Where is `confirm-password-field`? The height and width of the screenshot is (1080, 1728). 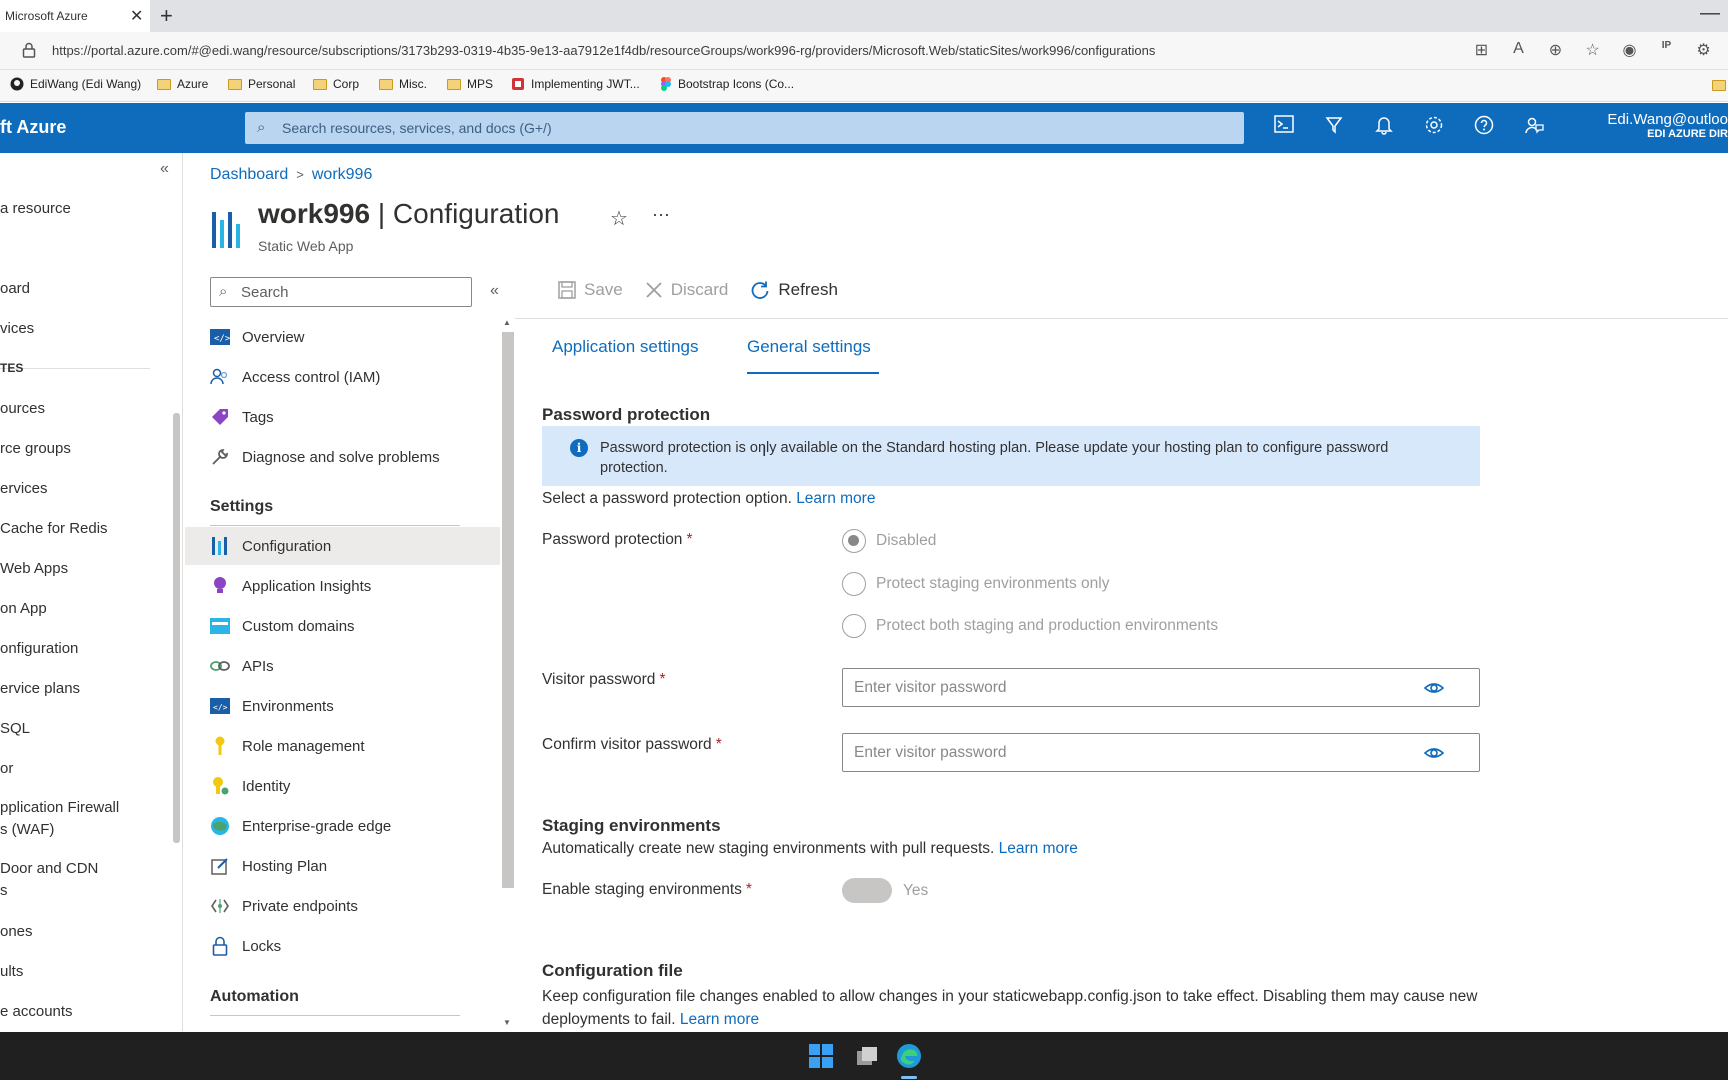
confirm-password-field is located at coordinates (1161, 752).